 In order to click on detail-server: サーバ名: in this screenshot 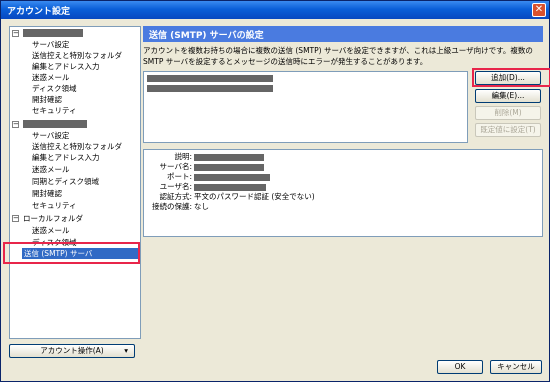, I will do `click(343, 167)`.